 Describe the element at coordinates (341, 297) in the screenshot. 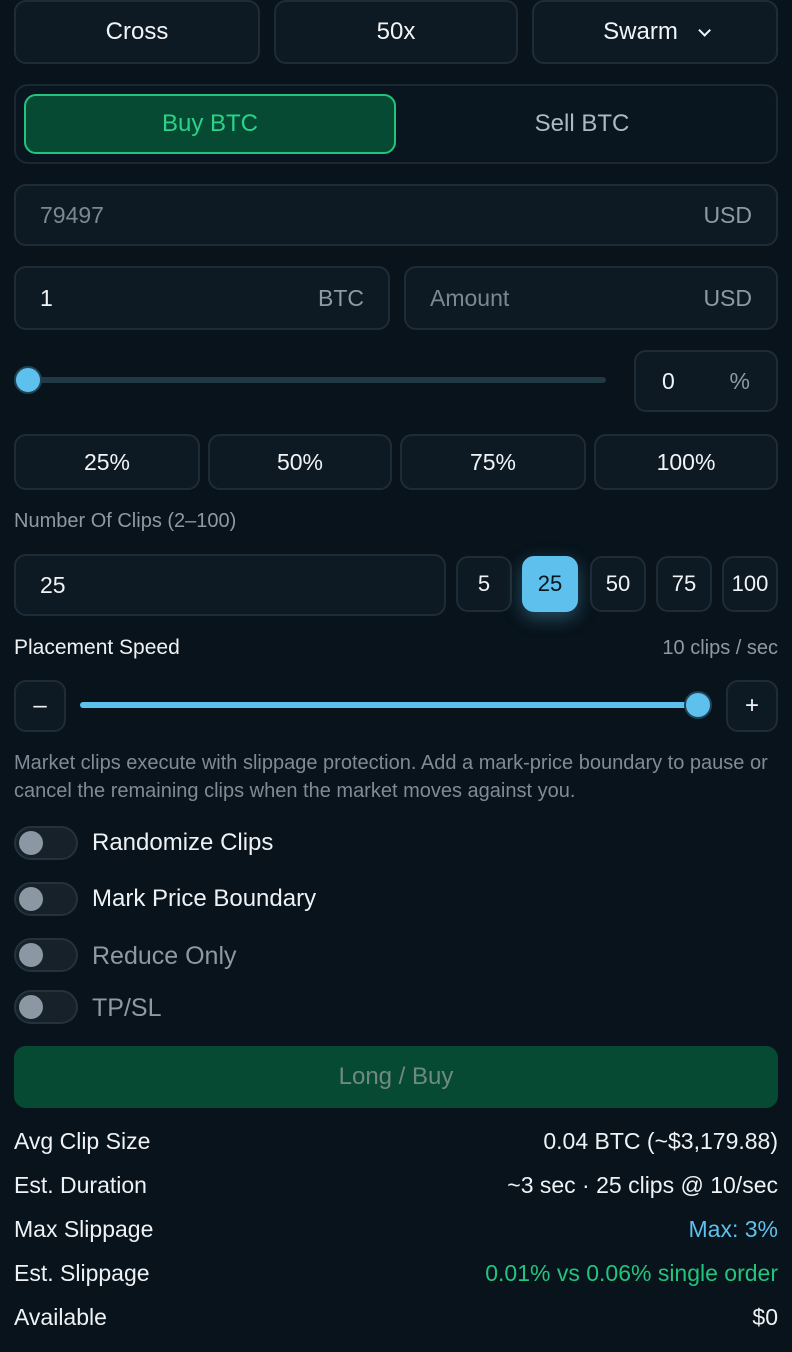

I see `size-unit: BTC` at that location.